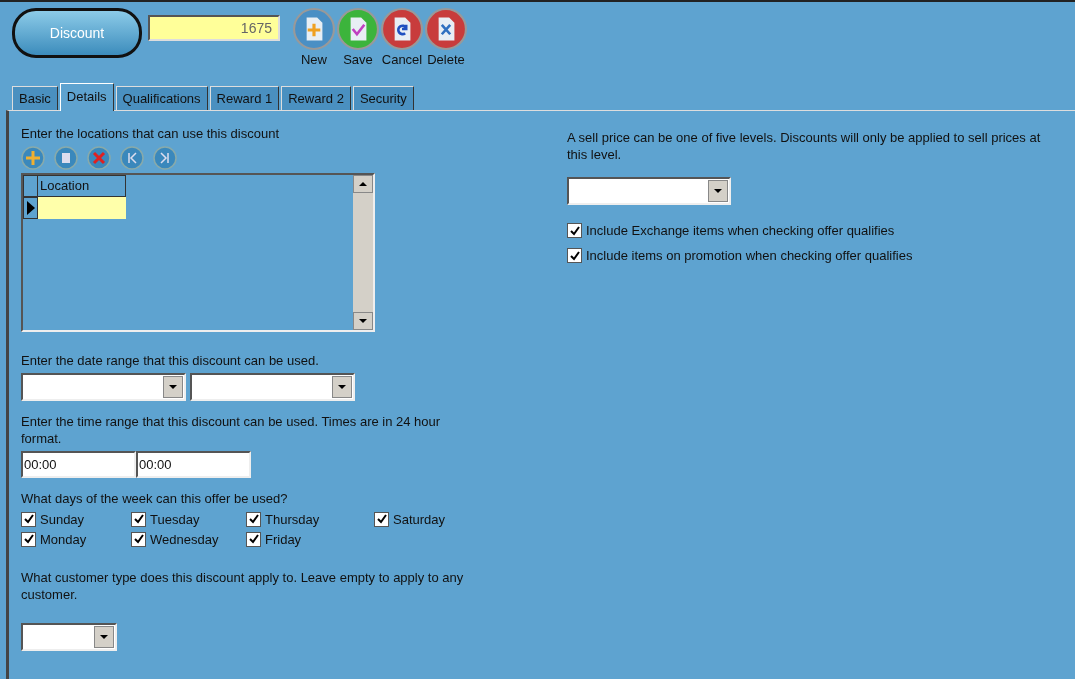  What do you see at coordinates (649, 191) in the screenshot?
I see `price-level-dropdown` at bounding box center [649, 191].